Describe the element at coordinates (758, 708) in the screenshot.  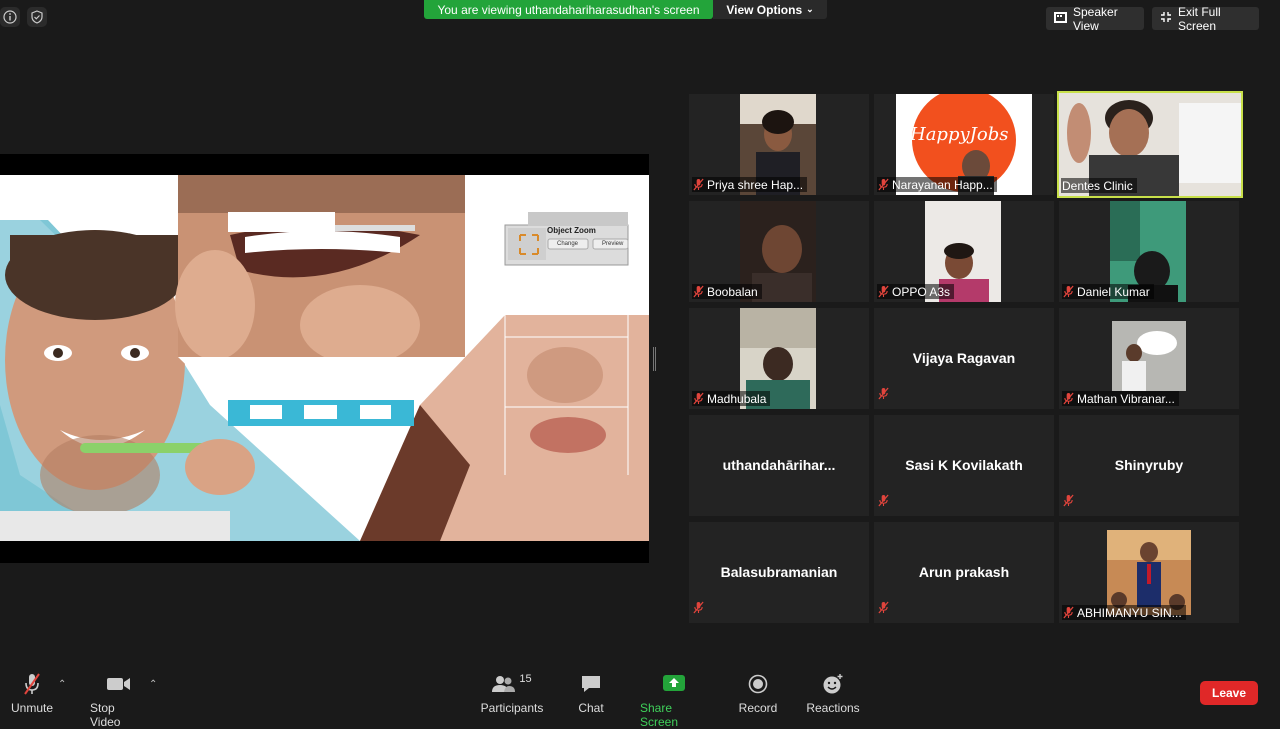
I see `record-label: Record` at that location.